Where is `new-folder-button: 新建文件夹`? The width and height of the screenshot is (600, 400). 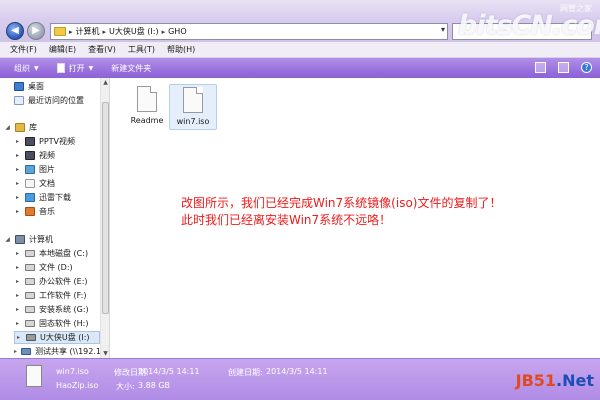 new-folder-button: 新建文件夹 is located at coordinates (131, 68).